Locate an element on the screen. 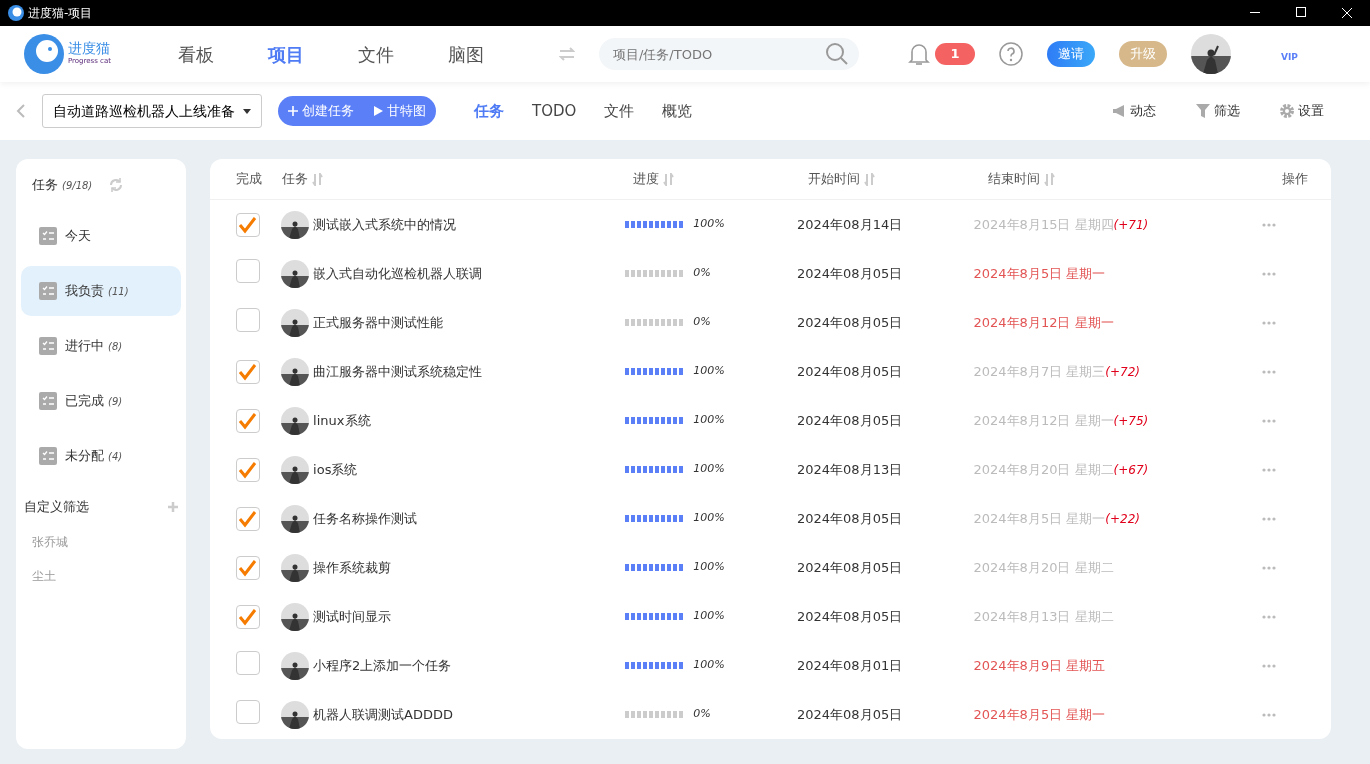  end-date: 2024年8月15日 星期四 is located at coordinates (1043, 224).